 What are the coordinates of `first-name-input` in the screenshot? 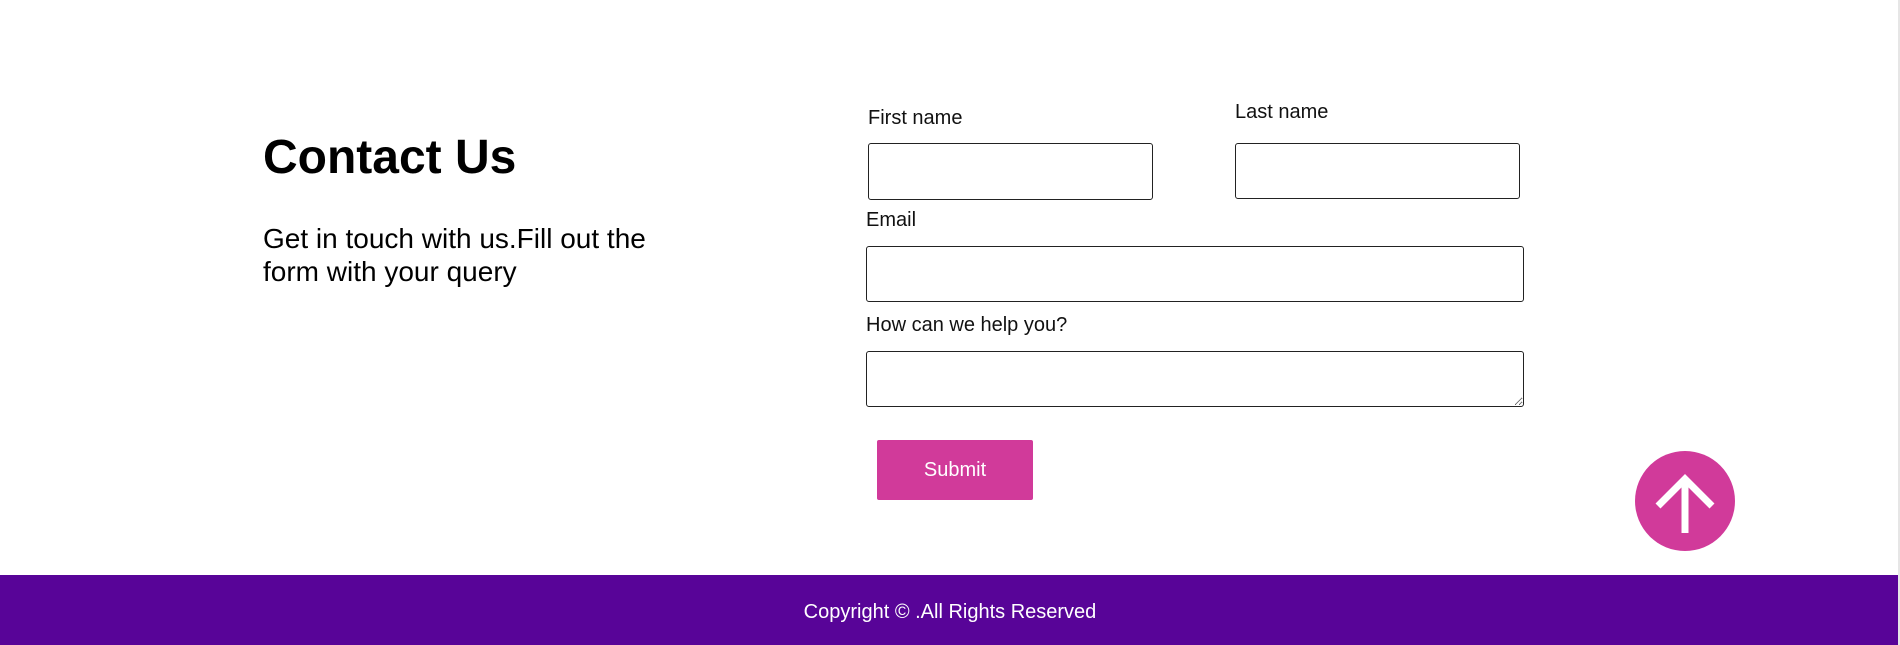 It's located at (1010, 171).